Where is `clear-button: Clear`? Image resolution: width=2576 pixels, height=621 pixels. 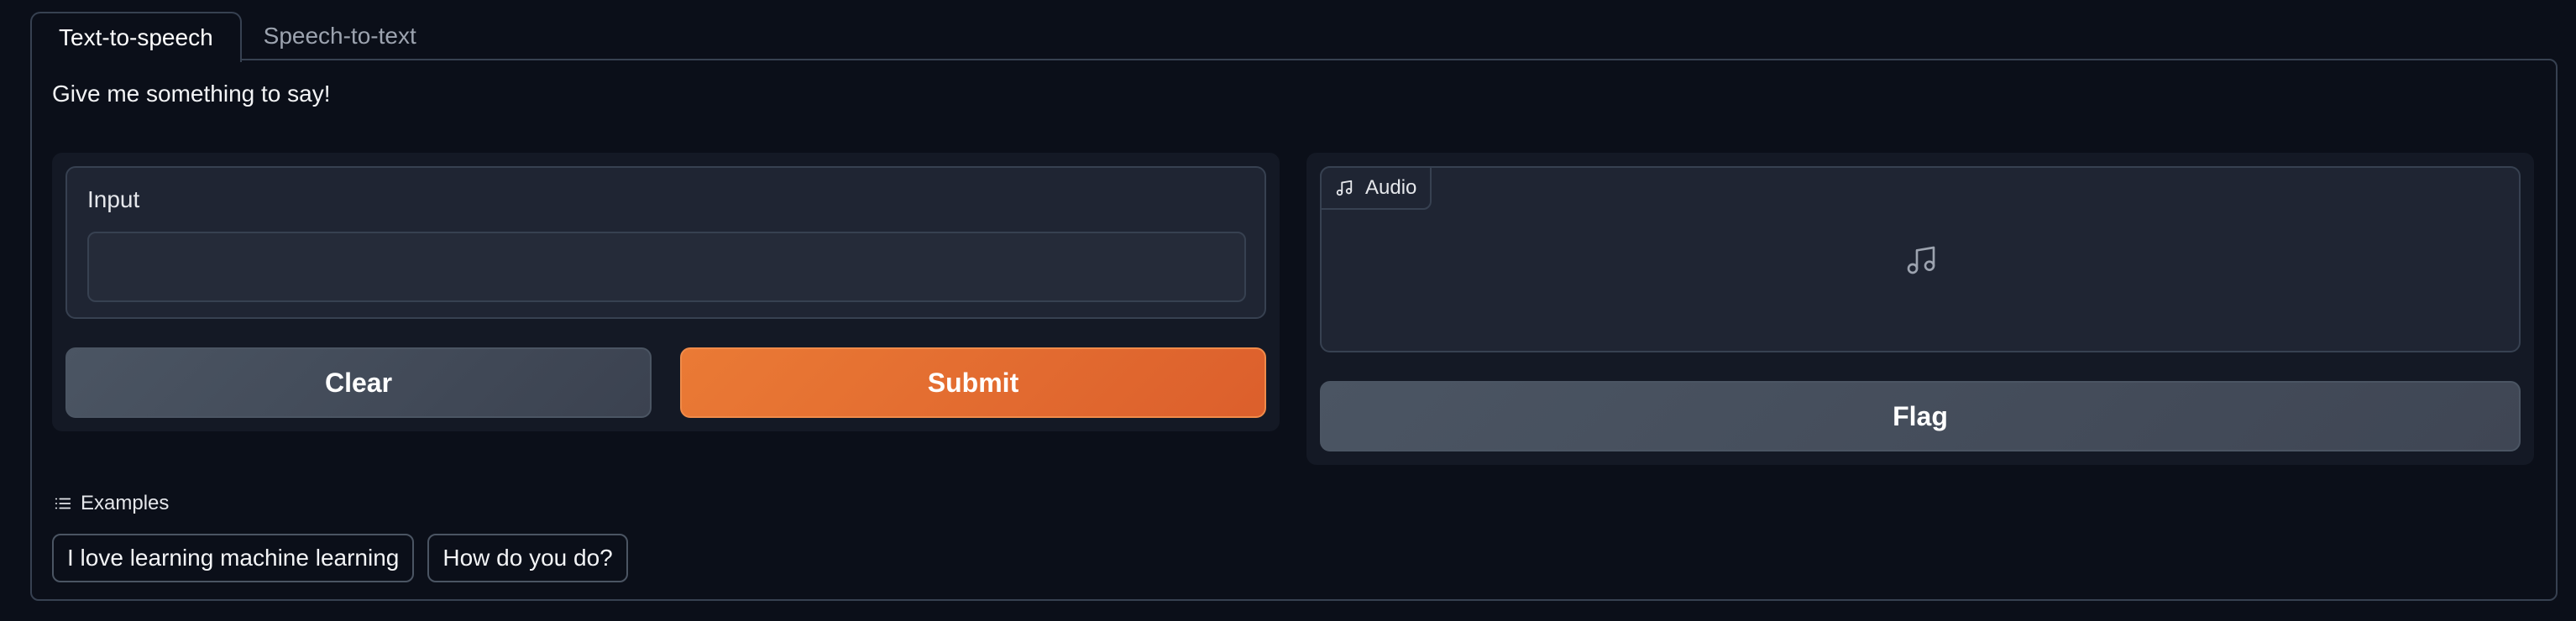 clear-button: Clear is located at coordinates (359, 382).